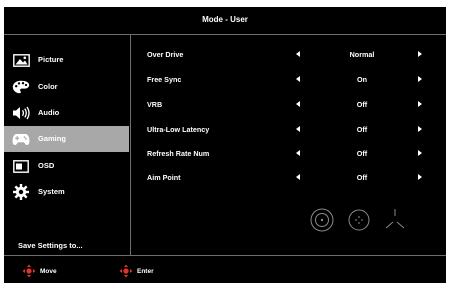  I want to click on sidebar-item-audio: Audio, so click(66, 113).